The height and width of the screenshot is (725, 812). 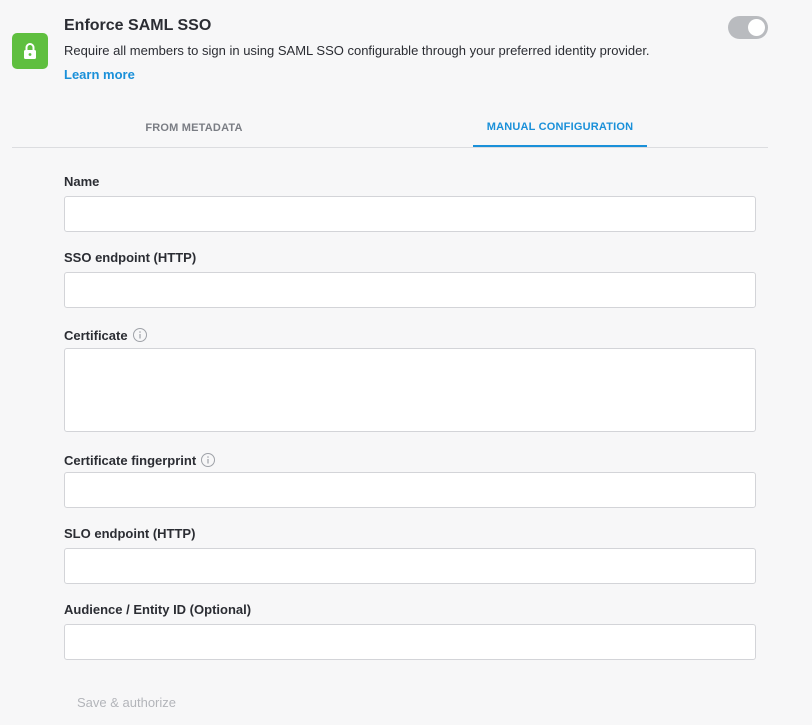 I want to click on certificate-info-icon, so click(x=140, y=335).